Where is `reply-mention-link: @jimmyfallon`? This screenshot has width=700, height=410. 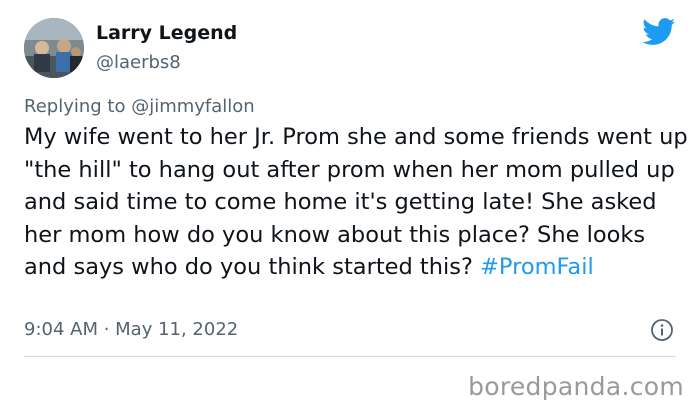
reply-mention-link: @jimmyfallon is located at coordinates (193, 106).